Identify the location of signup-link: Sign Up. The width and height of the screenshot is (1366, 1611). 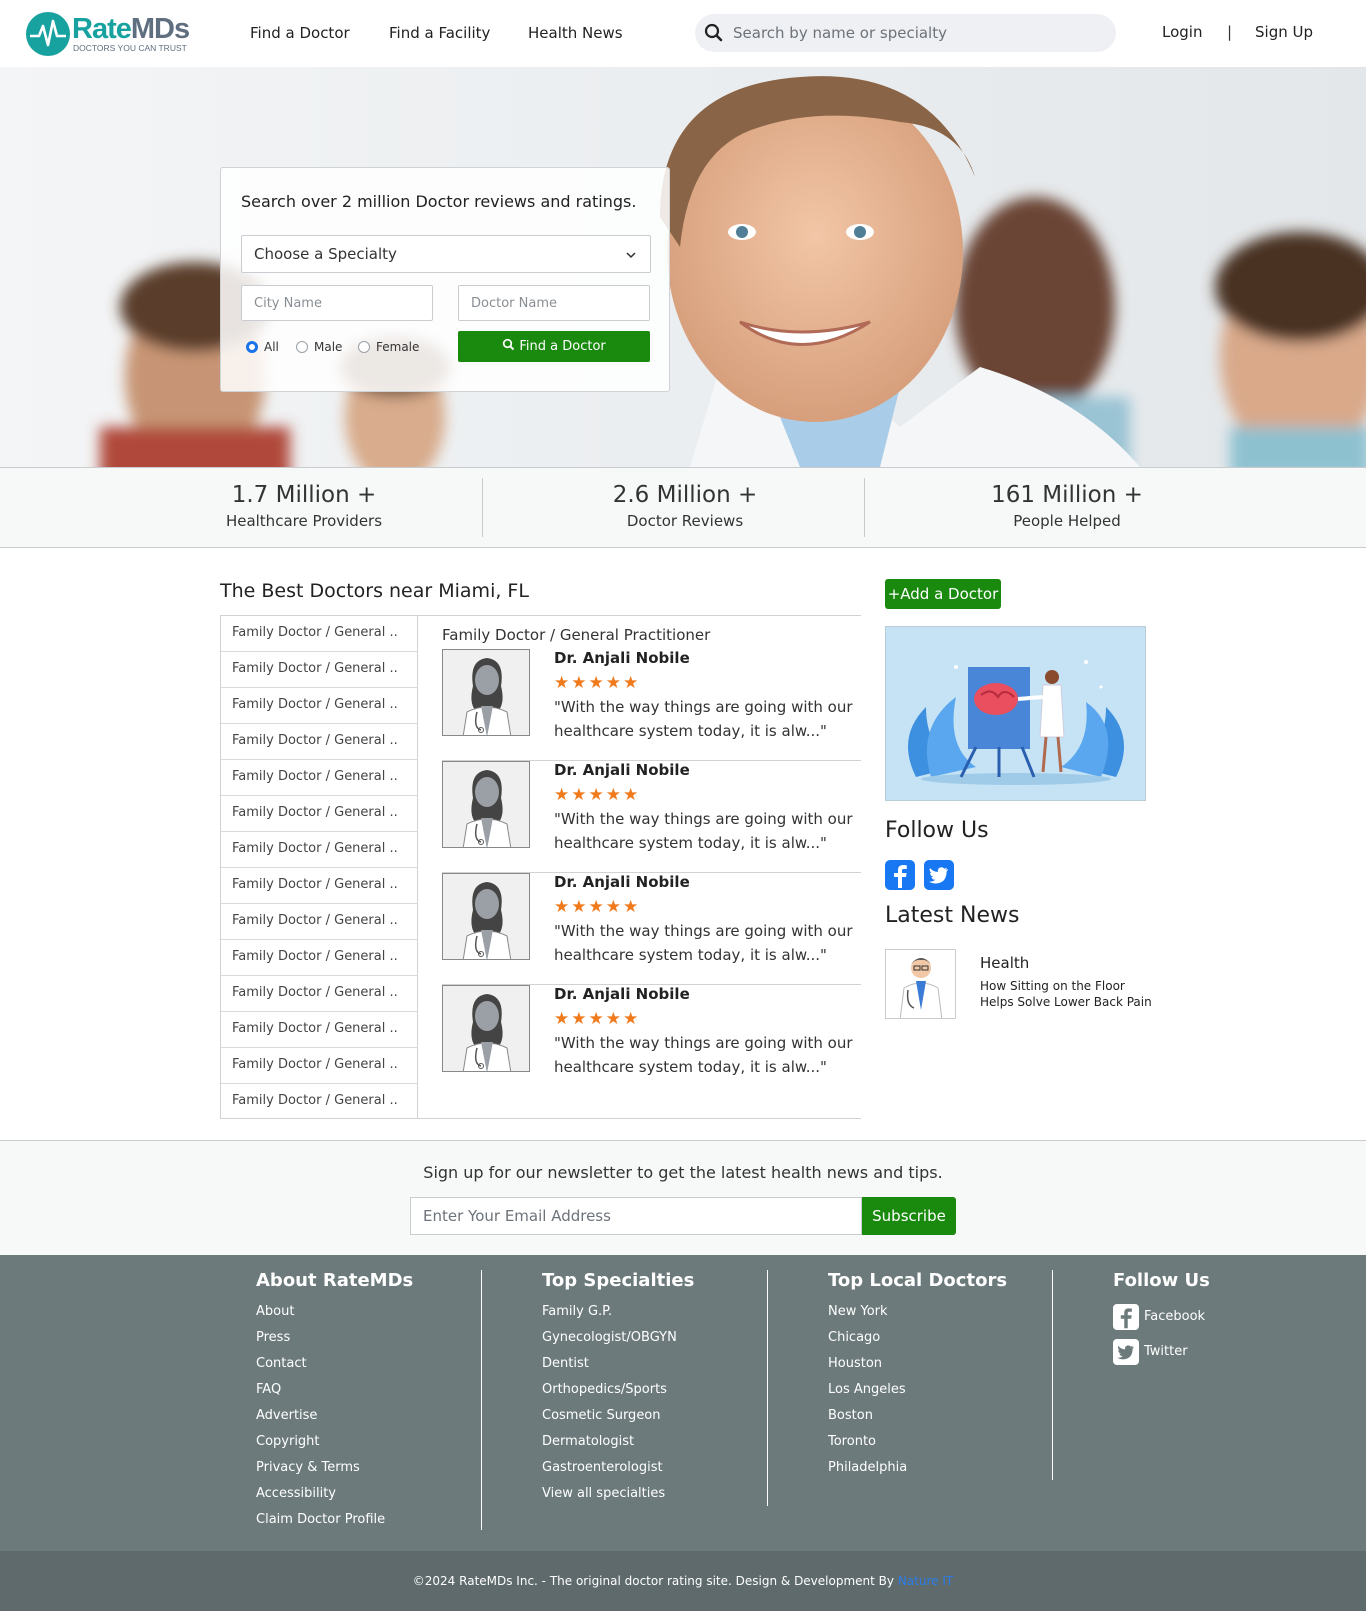
(1284, 32).